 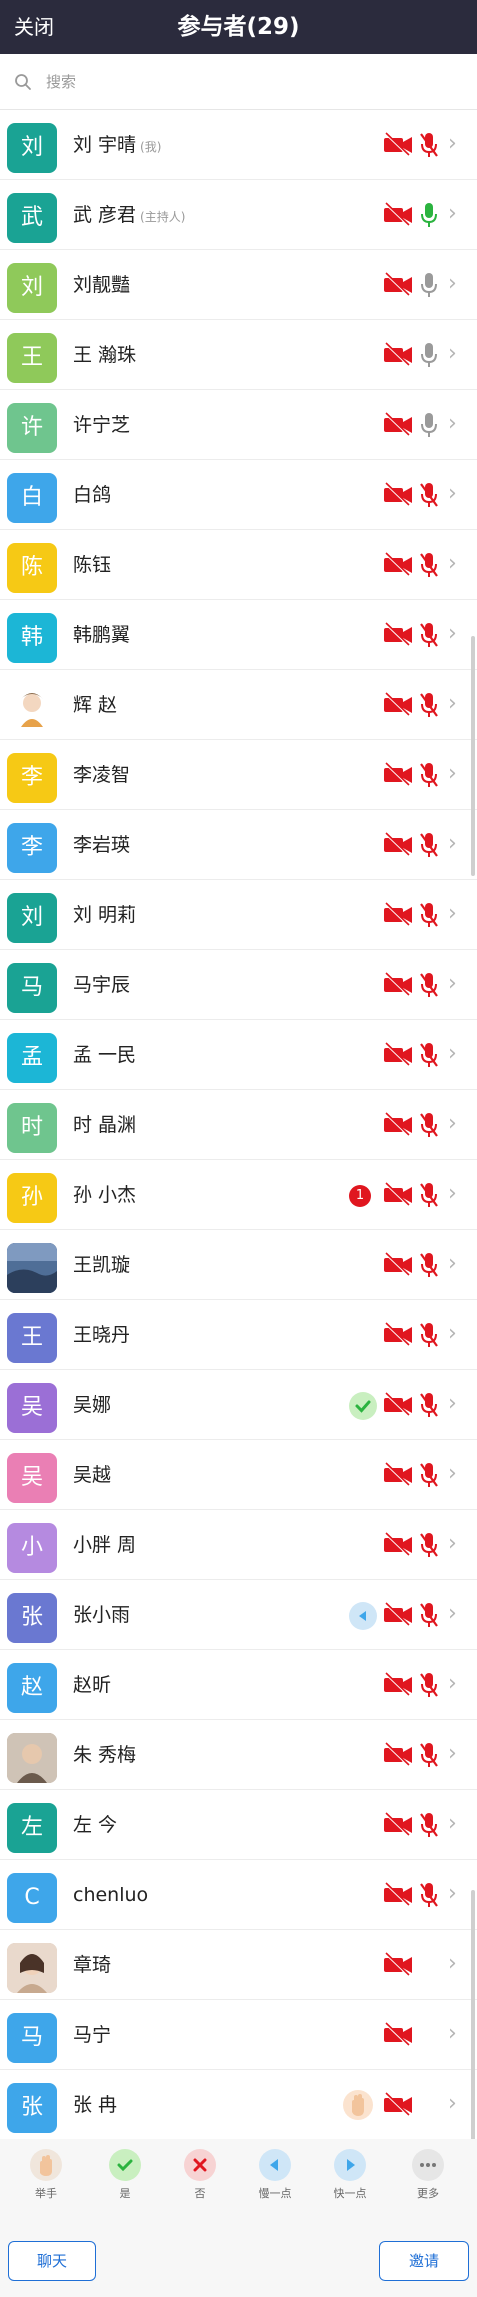 What do you see at coordinates (238, 2105) in the screenshot?
I see `participant-row: 张张 冉 ›` at bounding box center [238, 2105].